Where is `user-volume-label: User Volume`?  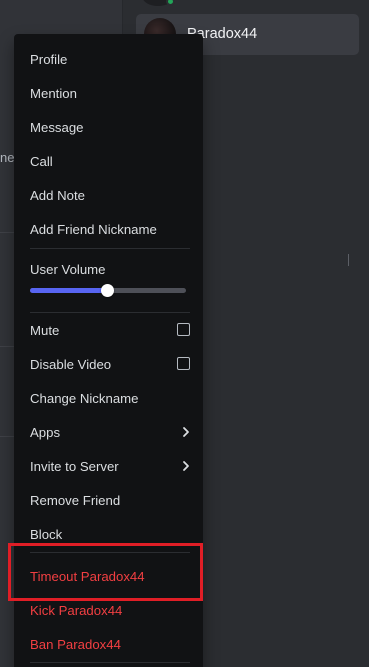 user-volume-label: User Volume is located at coordinates (68, 269).